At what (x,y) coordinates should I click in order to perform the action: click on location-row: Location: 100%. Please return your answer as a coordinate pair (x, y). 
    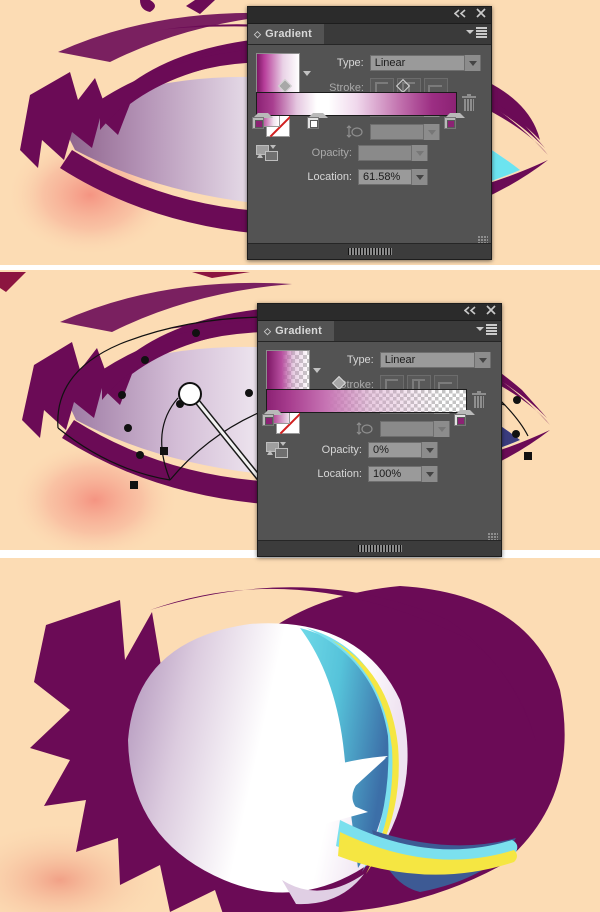
    Looking at the image, I should click on (400, 474).